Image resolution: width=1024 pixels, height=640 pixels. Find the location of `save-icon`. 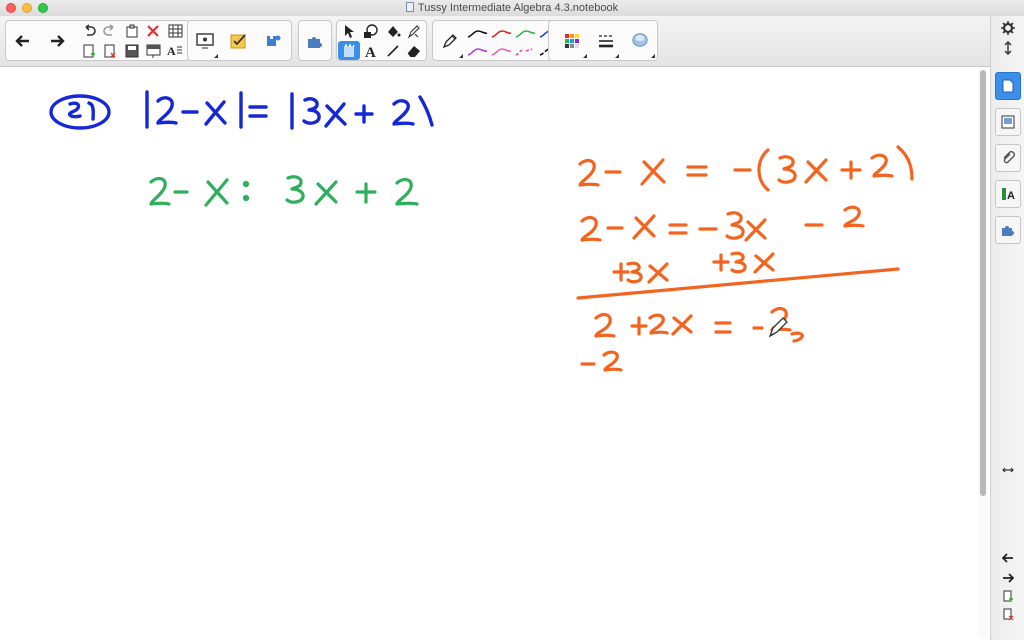

save-icon is located at coordinates (132, 51).